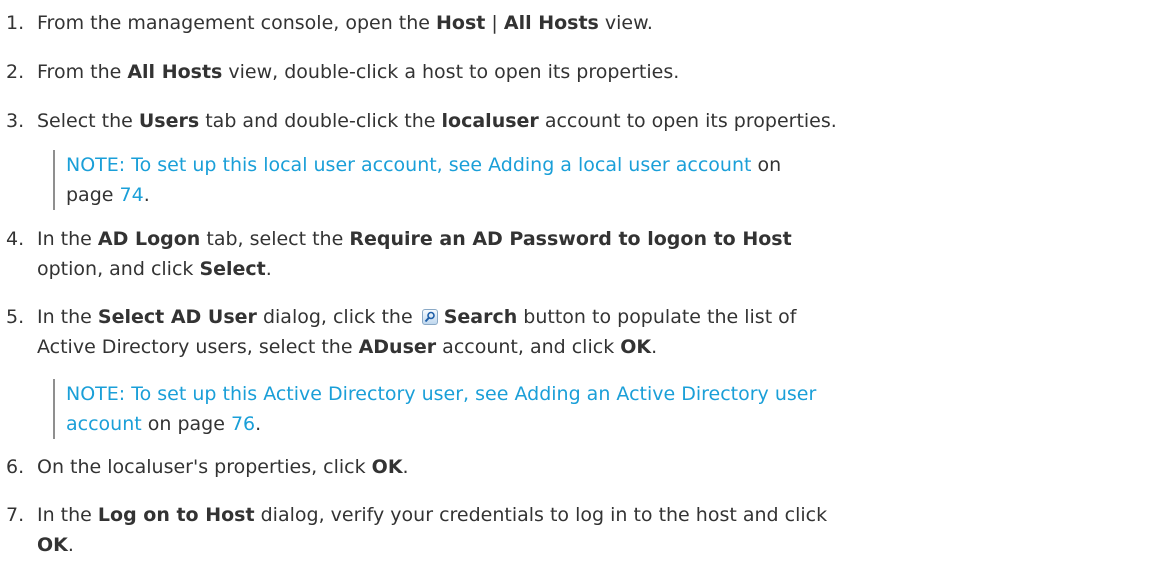  I want to click on ui-term: Require an AD Password to logon to Host, so click(570, 239).